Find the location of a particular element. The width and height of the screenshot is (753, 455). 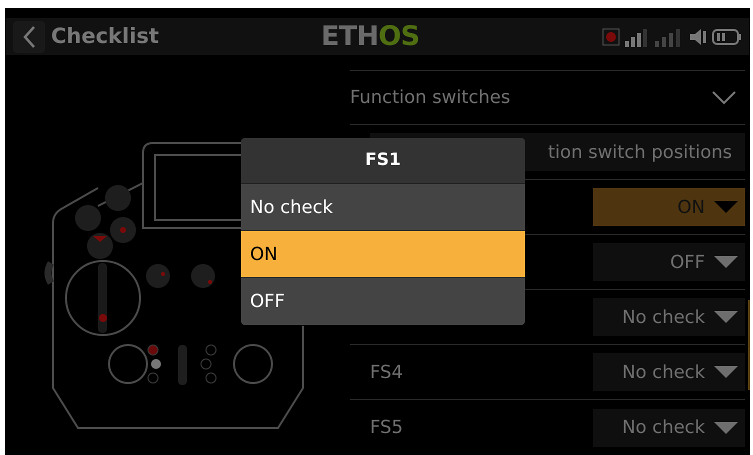

back-button is located at coordinates (29, 36).